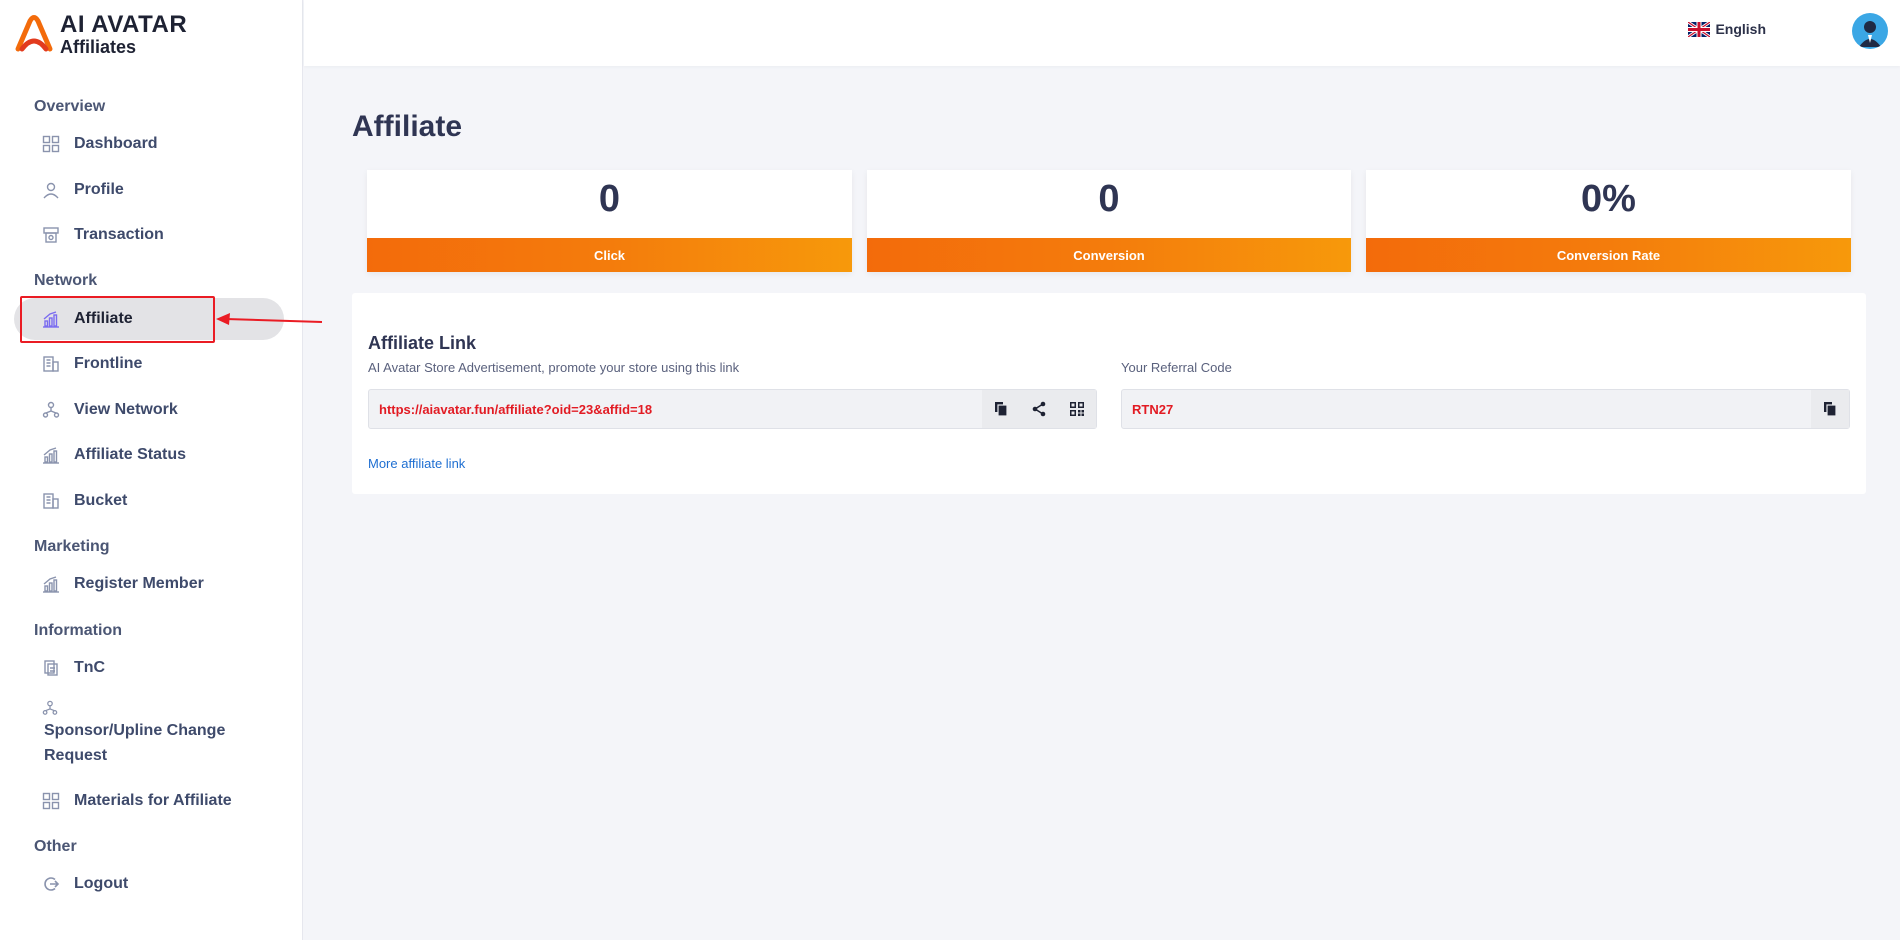 Image resolution: width=1900 pixels, height=940 pixels. I want to click on sidebar-item-register-member: Register Member, so click(123, 584).